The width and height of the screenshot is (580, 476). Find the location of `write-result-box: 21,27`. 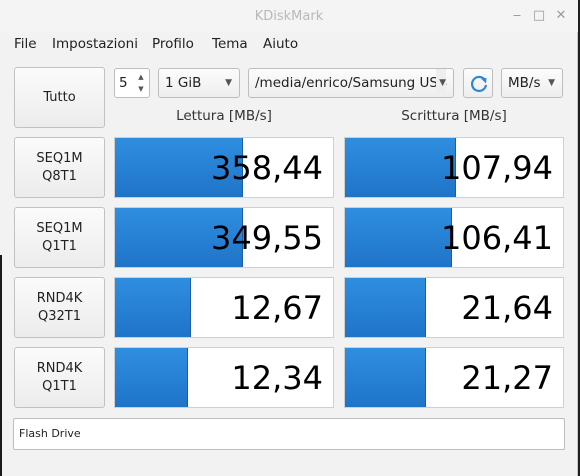

write-result-box: 21,27 is located at coordinates (454, 377).